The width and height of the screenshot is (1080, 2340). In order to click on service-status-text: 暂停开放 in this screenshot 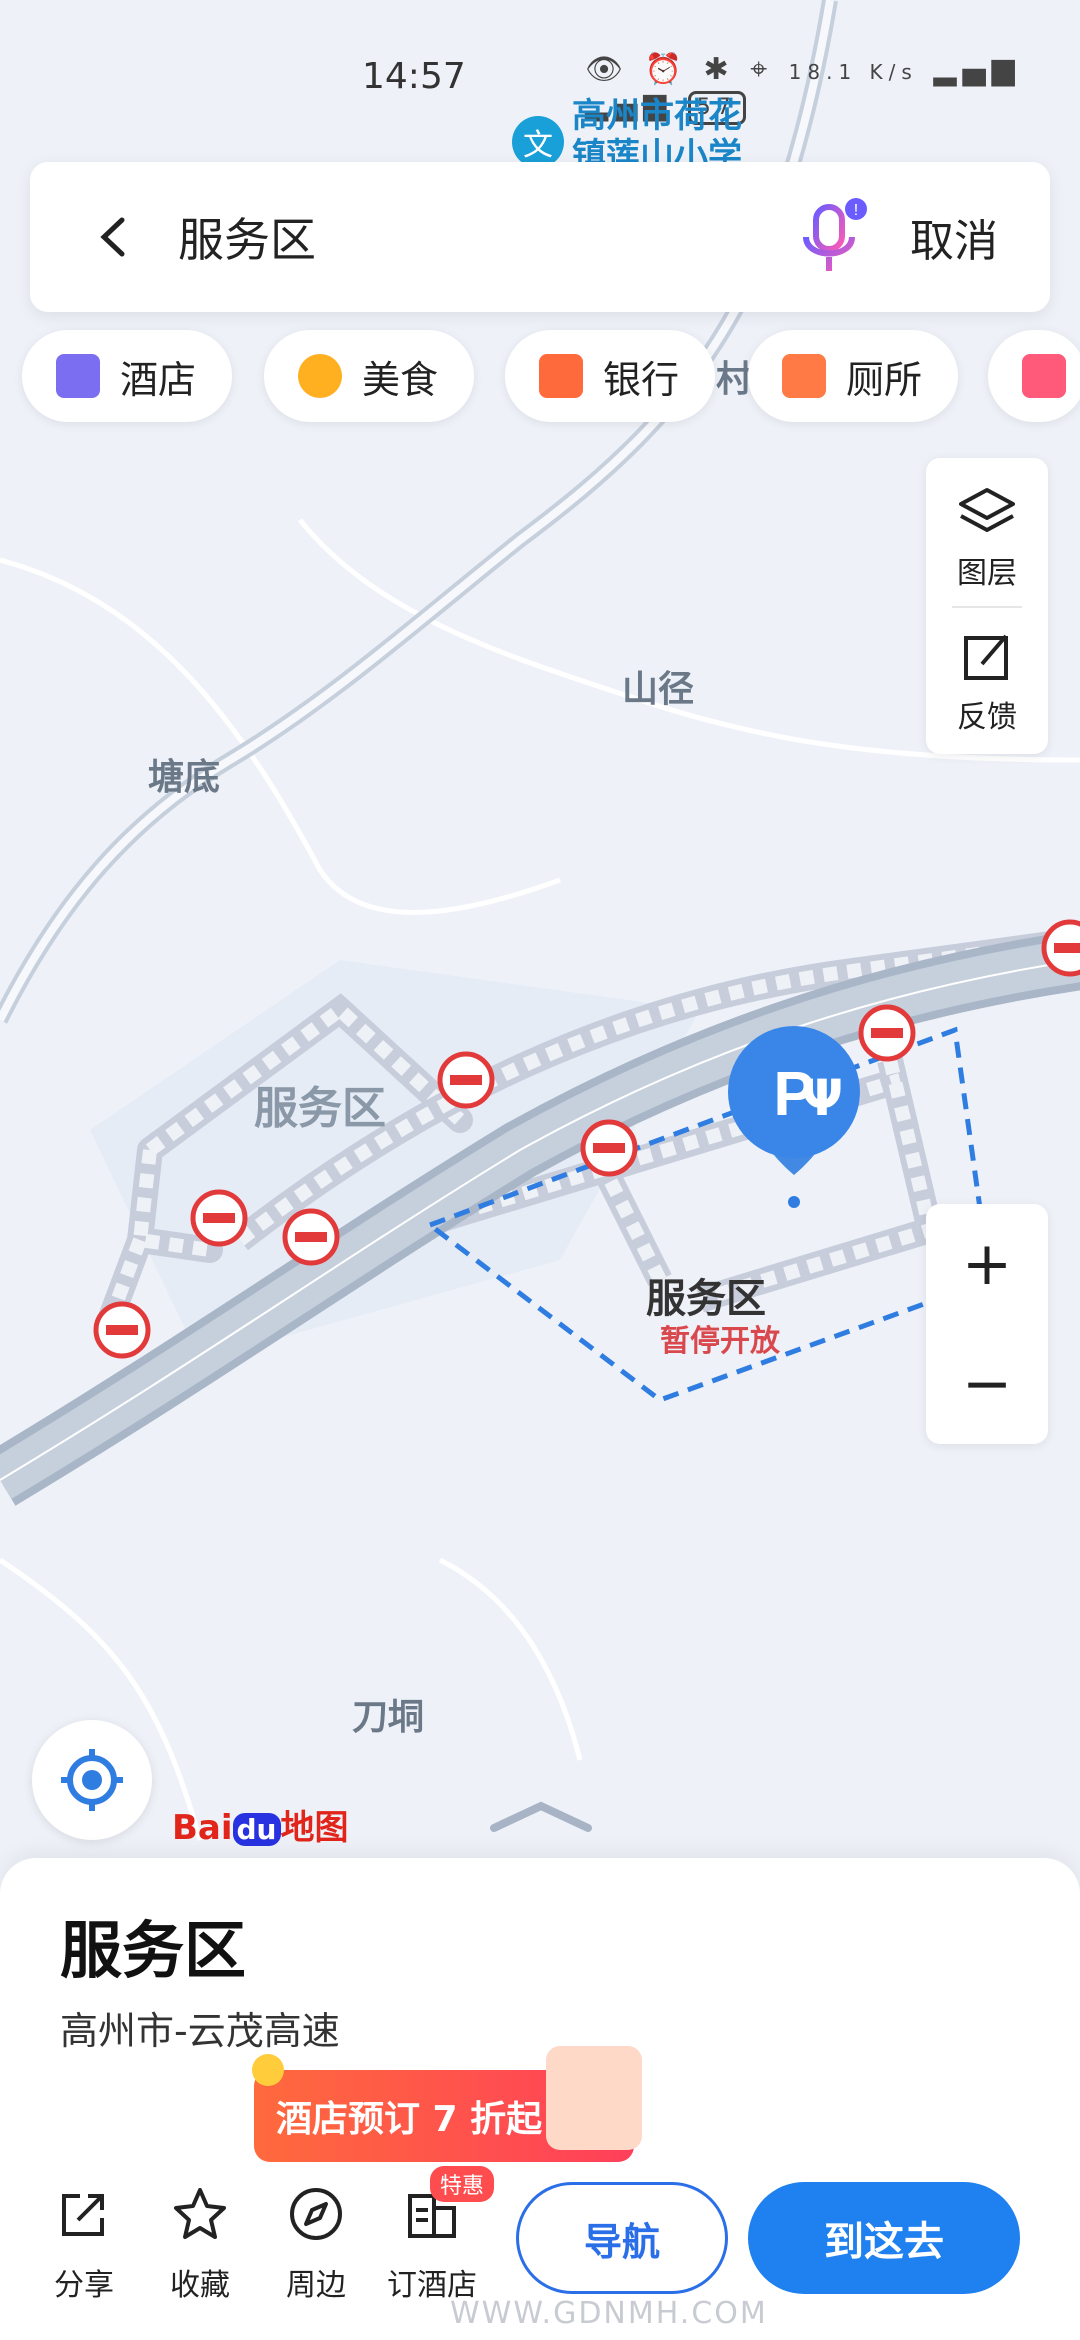, I will do `click(720, 1341)`.